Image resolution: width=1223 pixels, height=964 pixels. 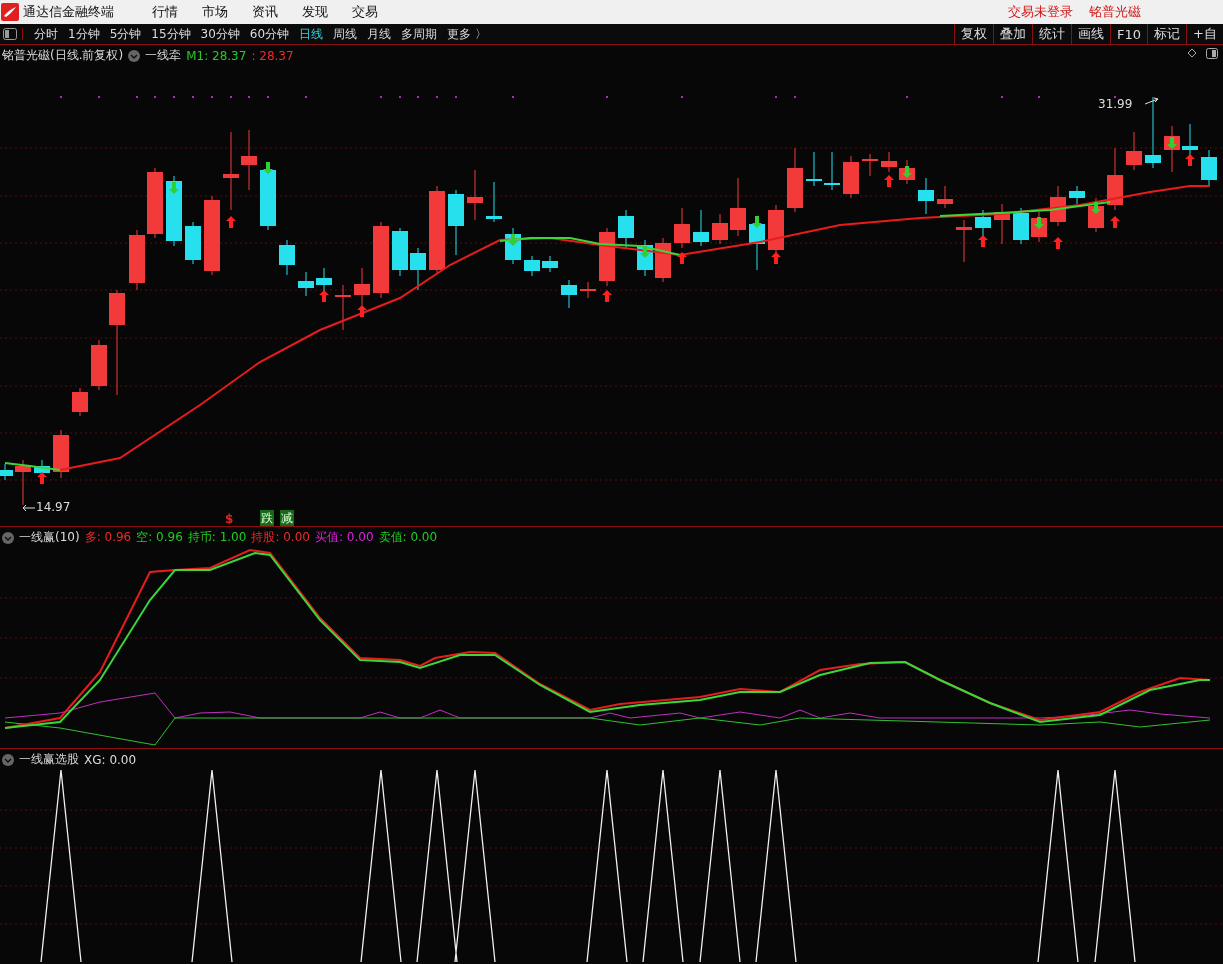 What do you see at coordinates (46, 34) in the screenshot?
I see `period-tab: 分时` at bounding box center [46, 34].